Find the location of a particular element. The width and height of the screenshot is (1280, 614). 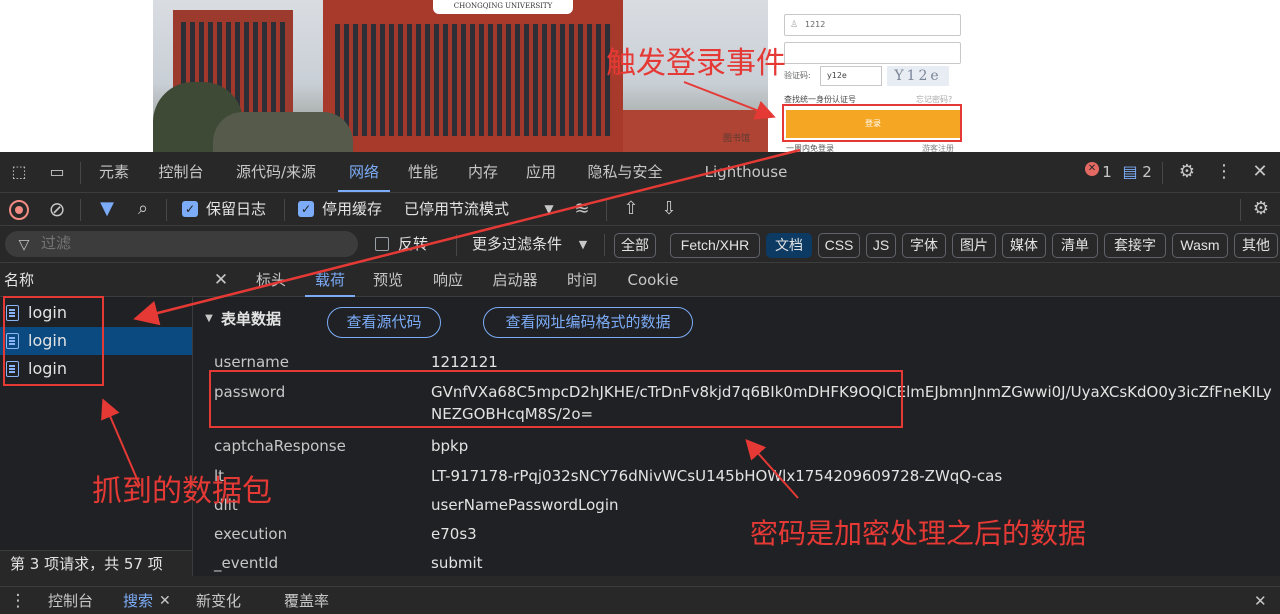

more-filters-dropdown: 更多过滤条件 is located at coordinates (517, 244).